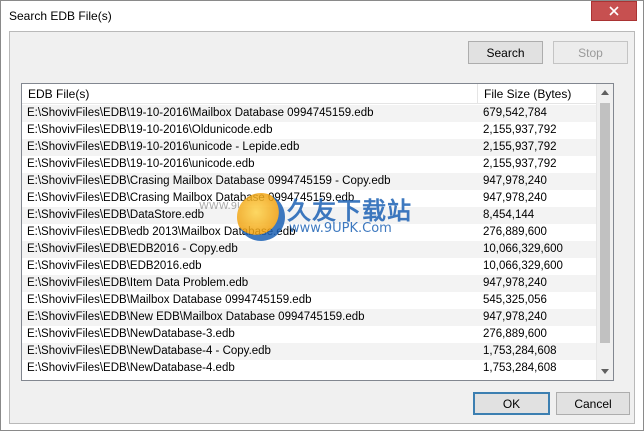  What do you see at coordinates (593, 403) in the screenshot?
I see `cancel-button: Cancel` at bounding box center [593, 403].